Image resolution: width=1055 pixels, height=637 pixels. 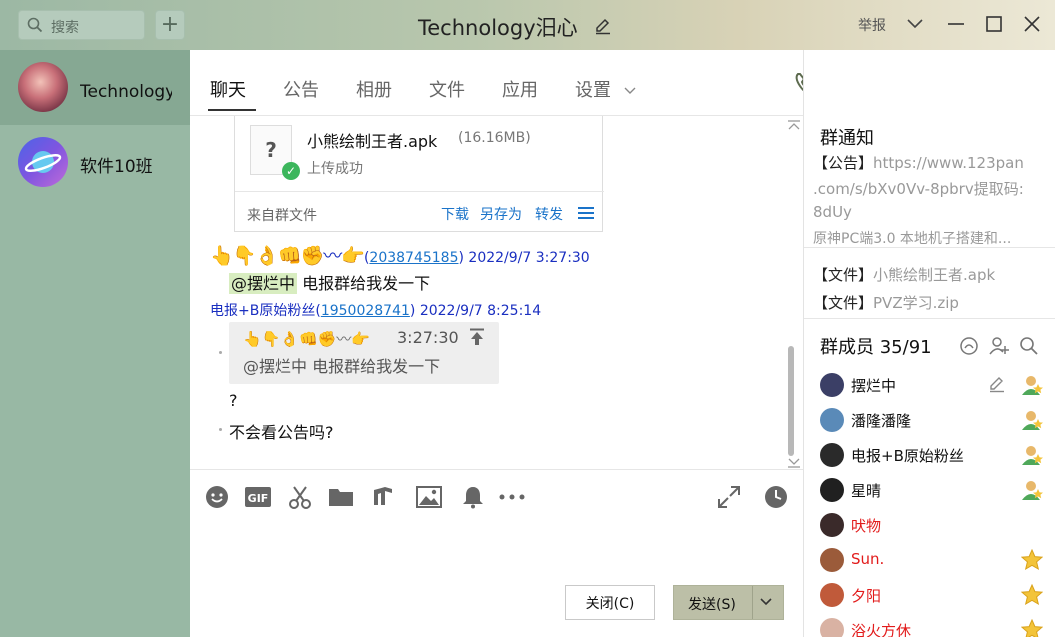 What do you see at coordinates (999, 348) in the screenshot?
I see `add-member-icon` at bounding box center [999, 348].